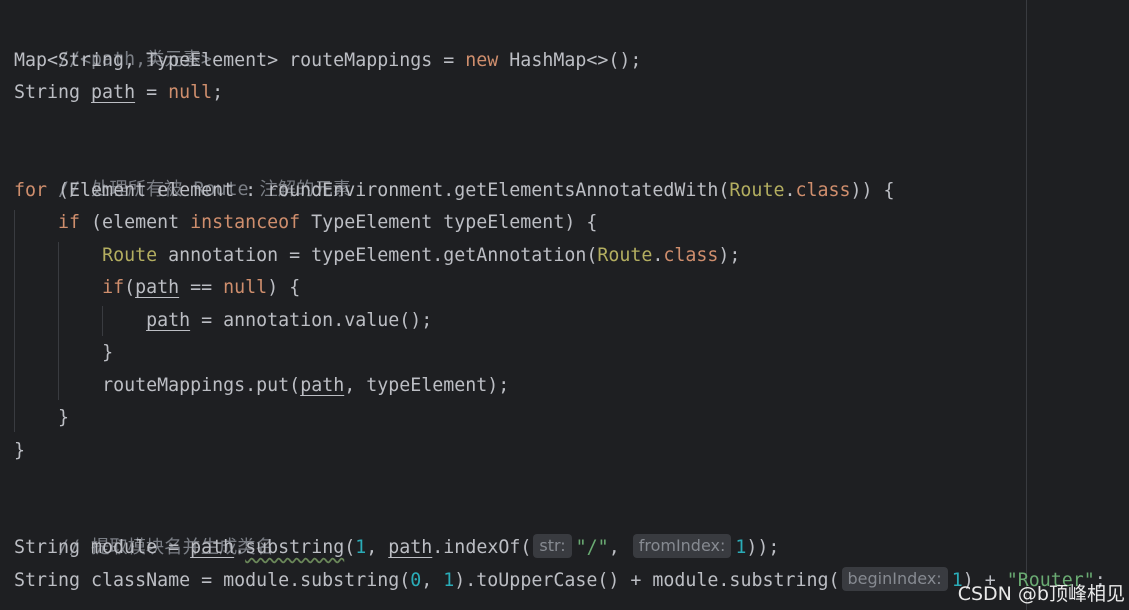 Image resolution: width=1129 pixels, height=610 pixels. Describe the element at coordinates (1041, 594) in the screenshot. I see `csdn-watermark: CSDN @b顶峰相见` at that location.